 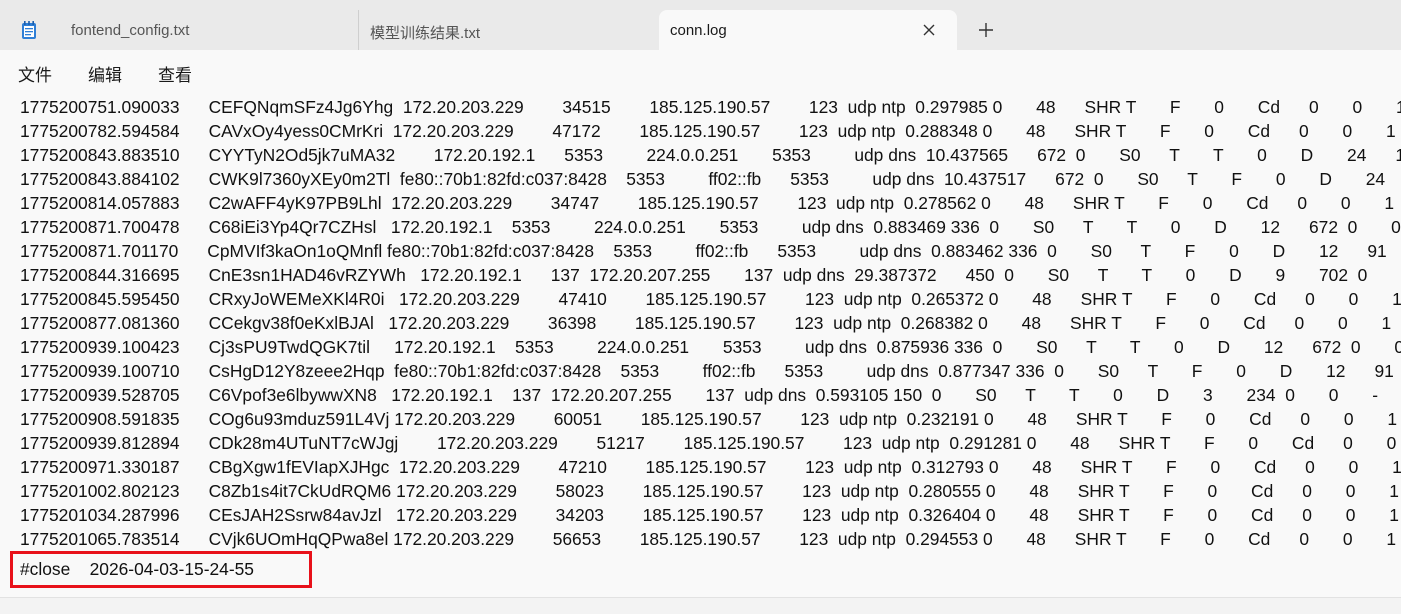 What do you see at coordinates (105, 73) in the screenshot?
I see `menu-edit: 编辑` at bounding box center [105, 73].